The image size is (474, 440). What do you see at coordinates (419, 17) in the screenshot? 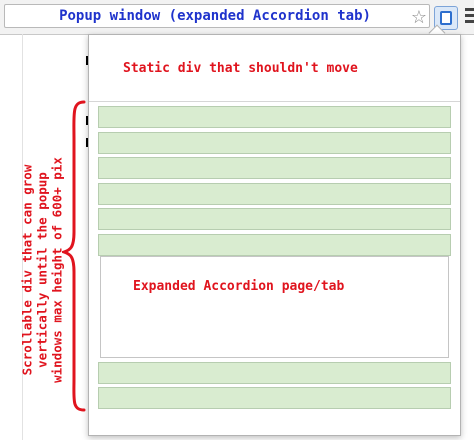
I see `star-icon: ☆` at bounding box center [419, 17].